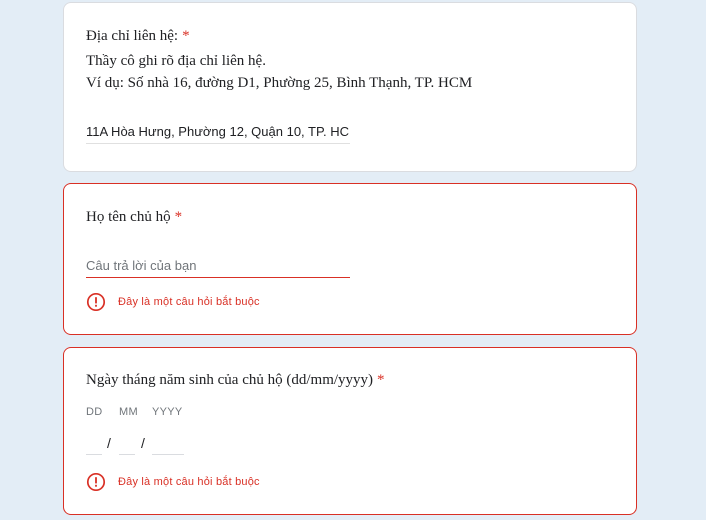 This screenshot has width=706, height=520. I want to click on question-title-text: Họ tên chủ hộ, so click(128, 217).